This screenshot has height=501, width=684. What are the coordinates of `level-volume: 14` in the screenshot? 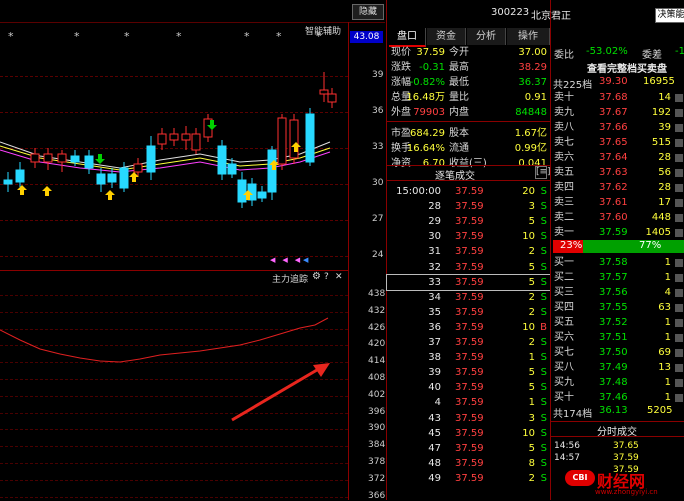 It's located at (664, 97).